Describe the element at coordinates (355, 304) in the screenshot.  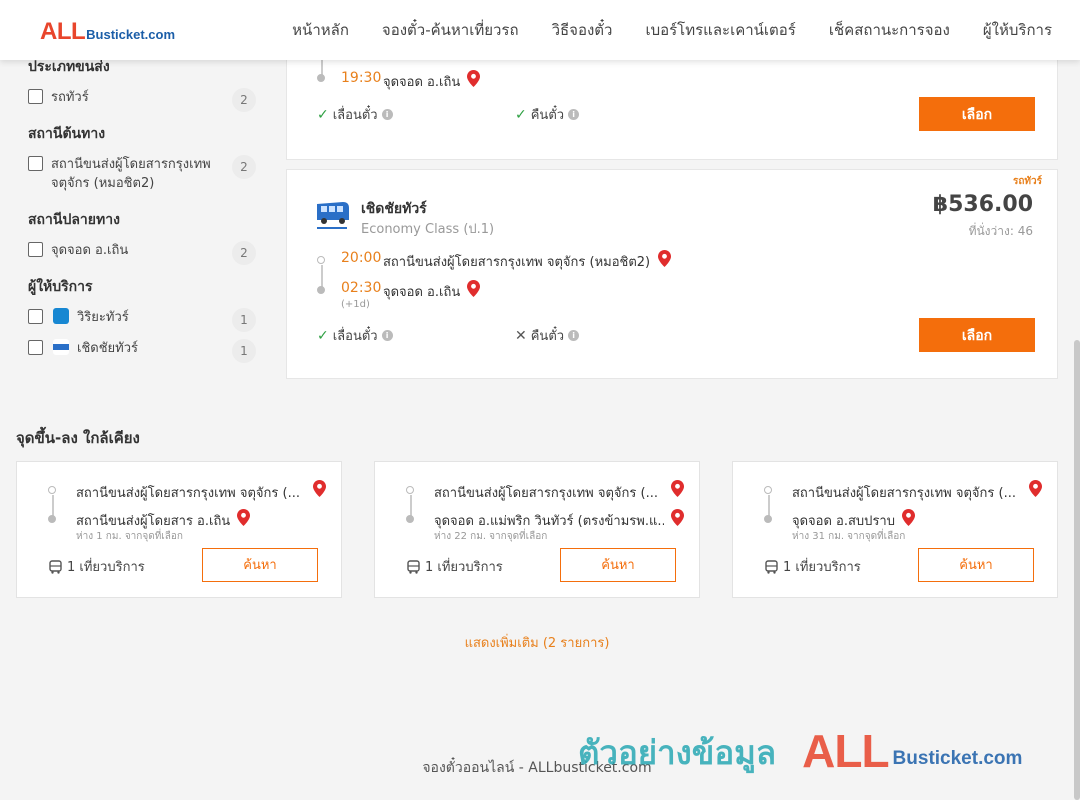
I see `next-day-badge: (+1d)` at that location.